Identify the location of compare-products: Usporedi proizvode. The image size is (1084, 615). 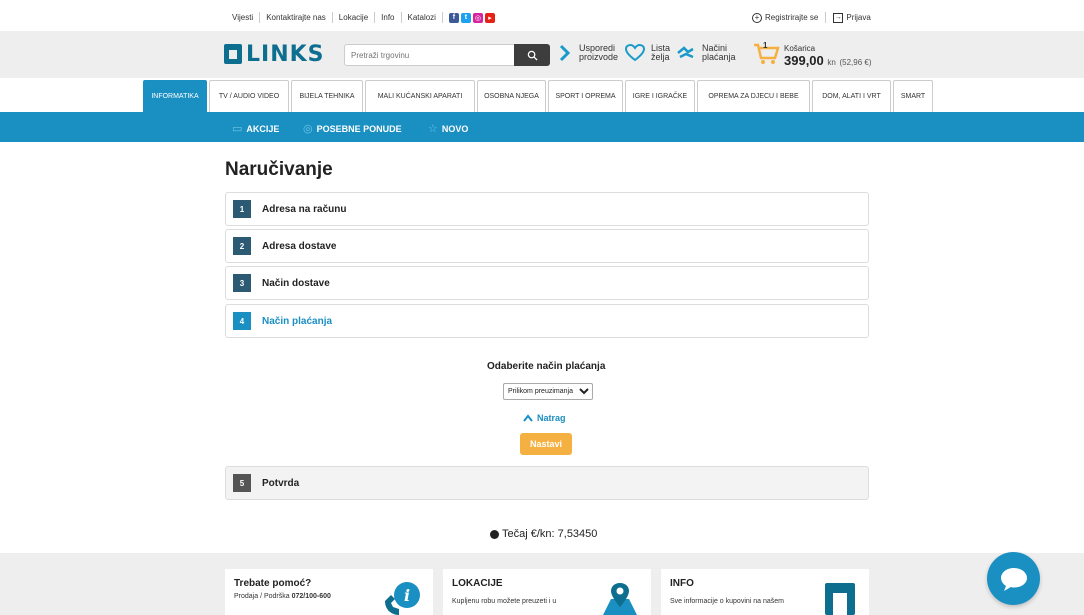
(588, 53).